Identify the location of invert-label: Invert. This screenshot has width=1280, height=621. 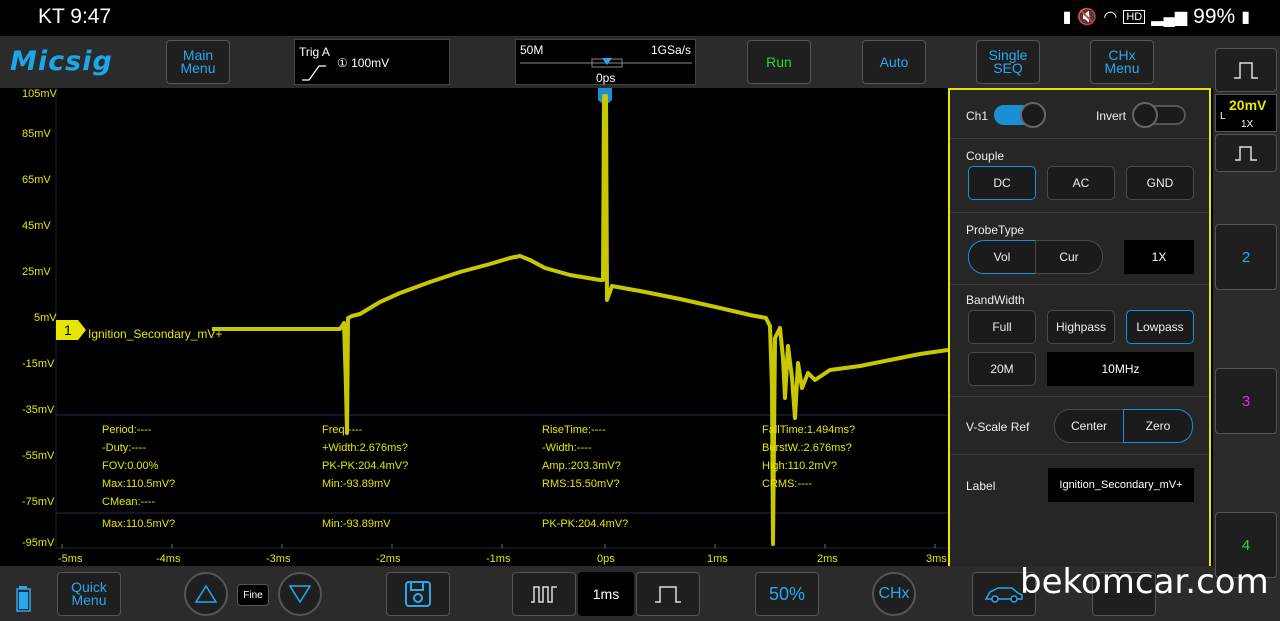
(1111, 116).